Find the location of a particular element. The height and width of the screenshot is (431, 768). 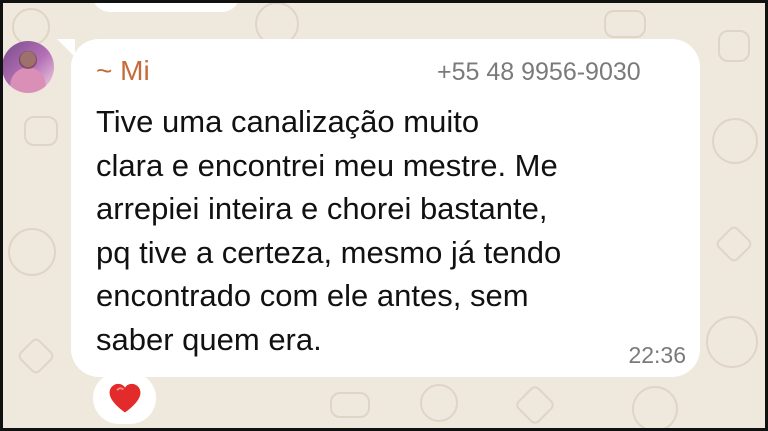

message-reaction is located at coordinates (124, 398).